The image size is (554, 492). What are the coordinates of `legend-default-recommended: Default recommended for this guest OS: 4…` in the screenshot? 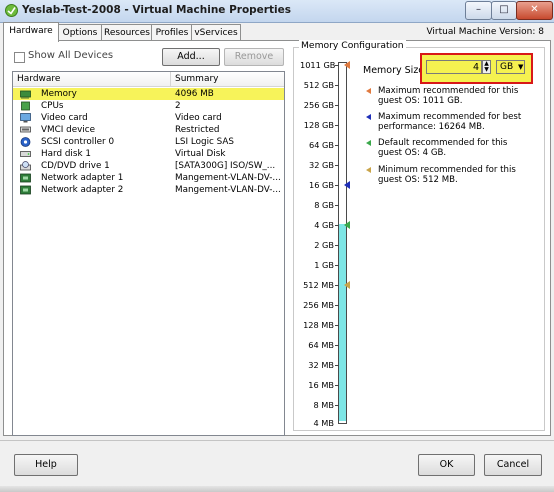 It's located at (443, 148).